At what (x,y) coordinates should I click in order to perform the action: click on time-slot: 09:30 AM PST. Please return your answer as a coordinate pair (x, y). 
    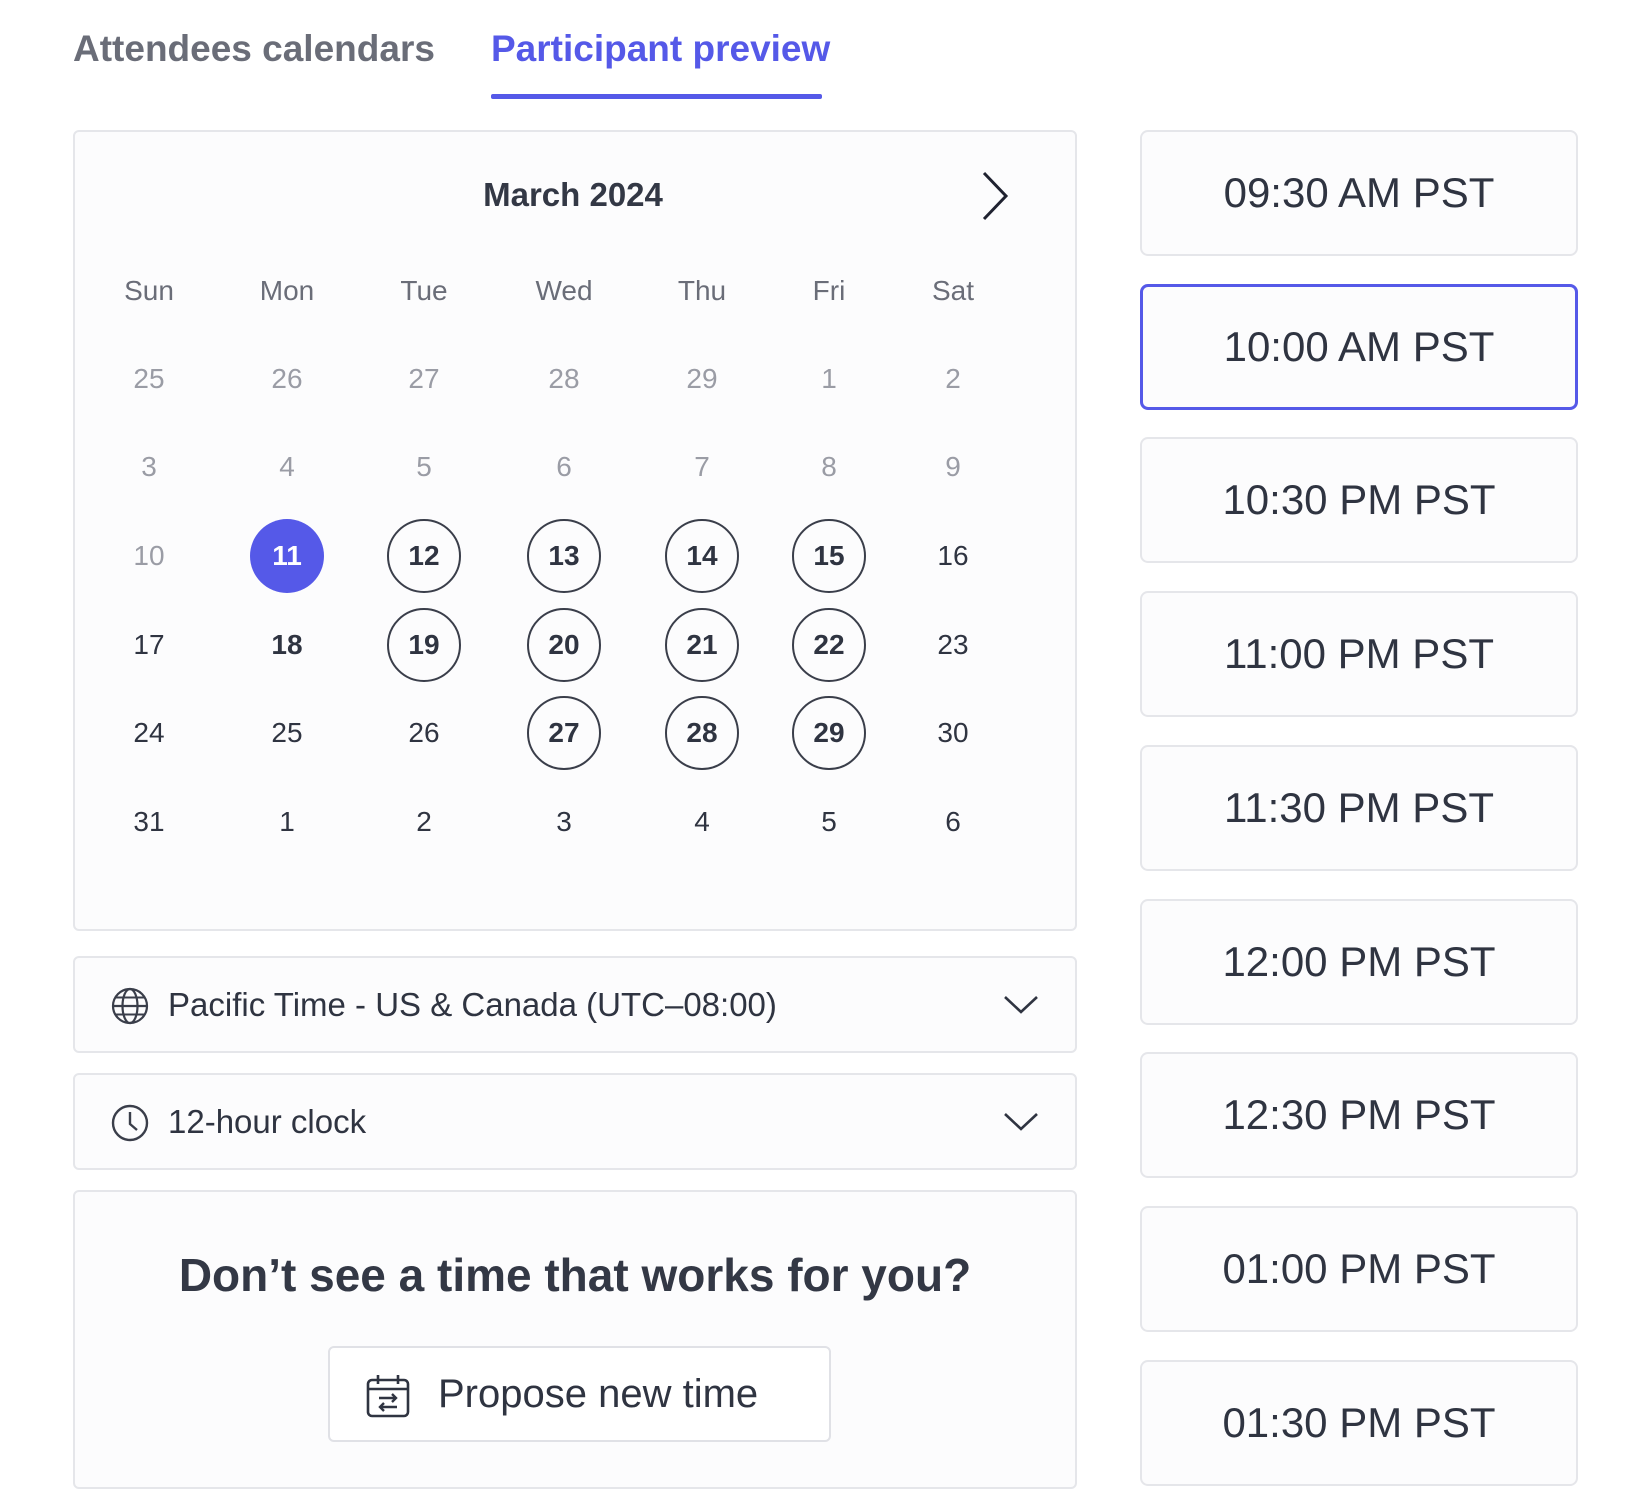
    Looking at the image, I should click on (1359, 193).